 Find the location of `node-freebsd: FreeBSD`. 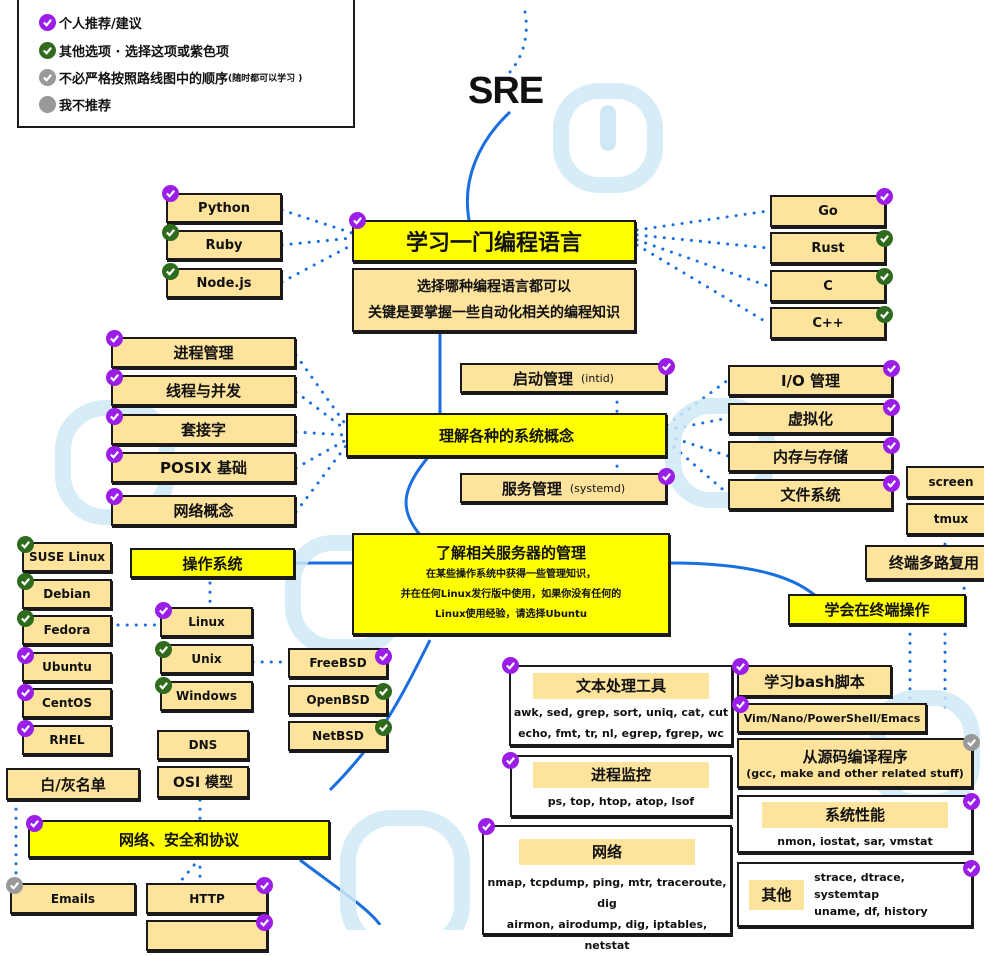

node-freebsd: FreeBSD is located at coordinates (338, 663).